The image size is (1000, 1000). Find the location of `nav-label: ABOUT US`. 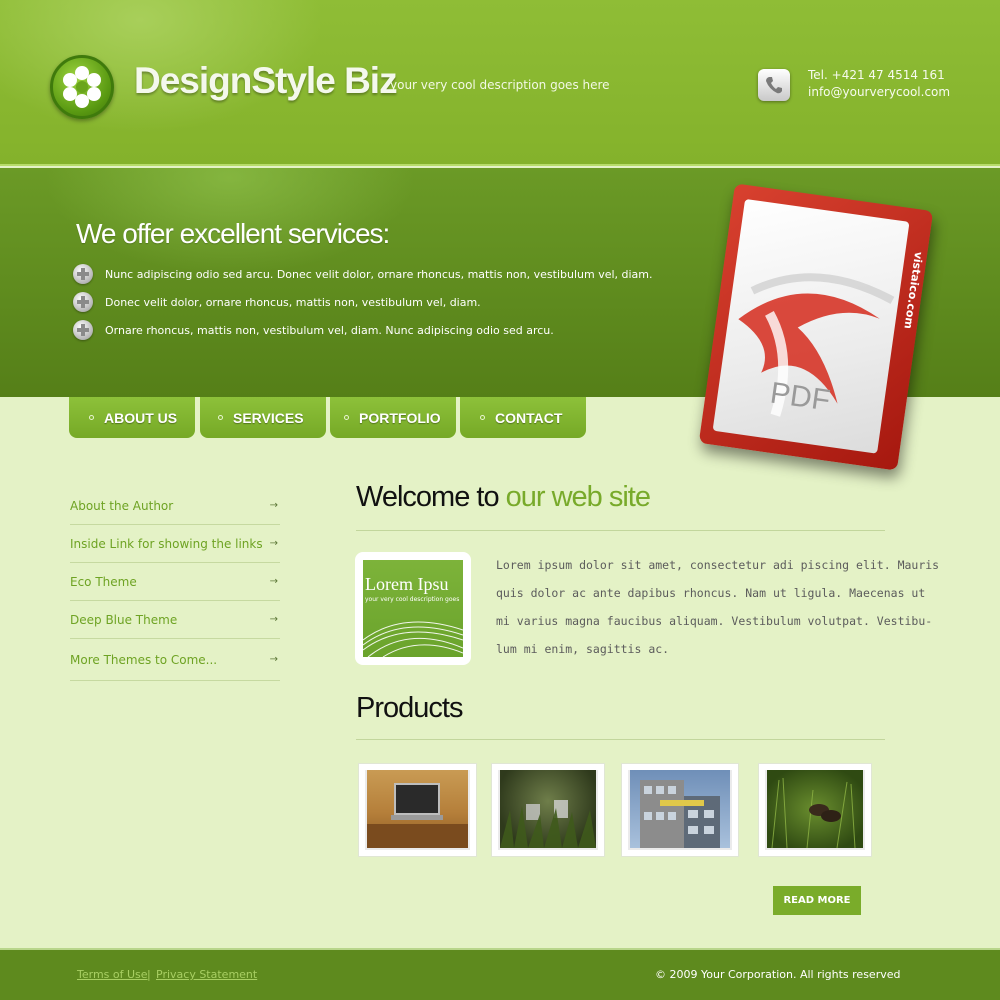

nav-label: ABOUT US is located at coordinates (141, 417).